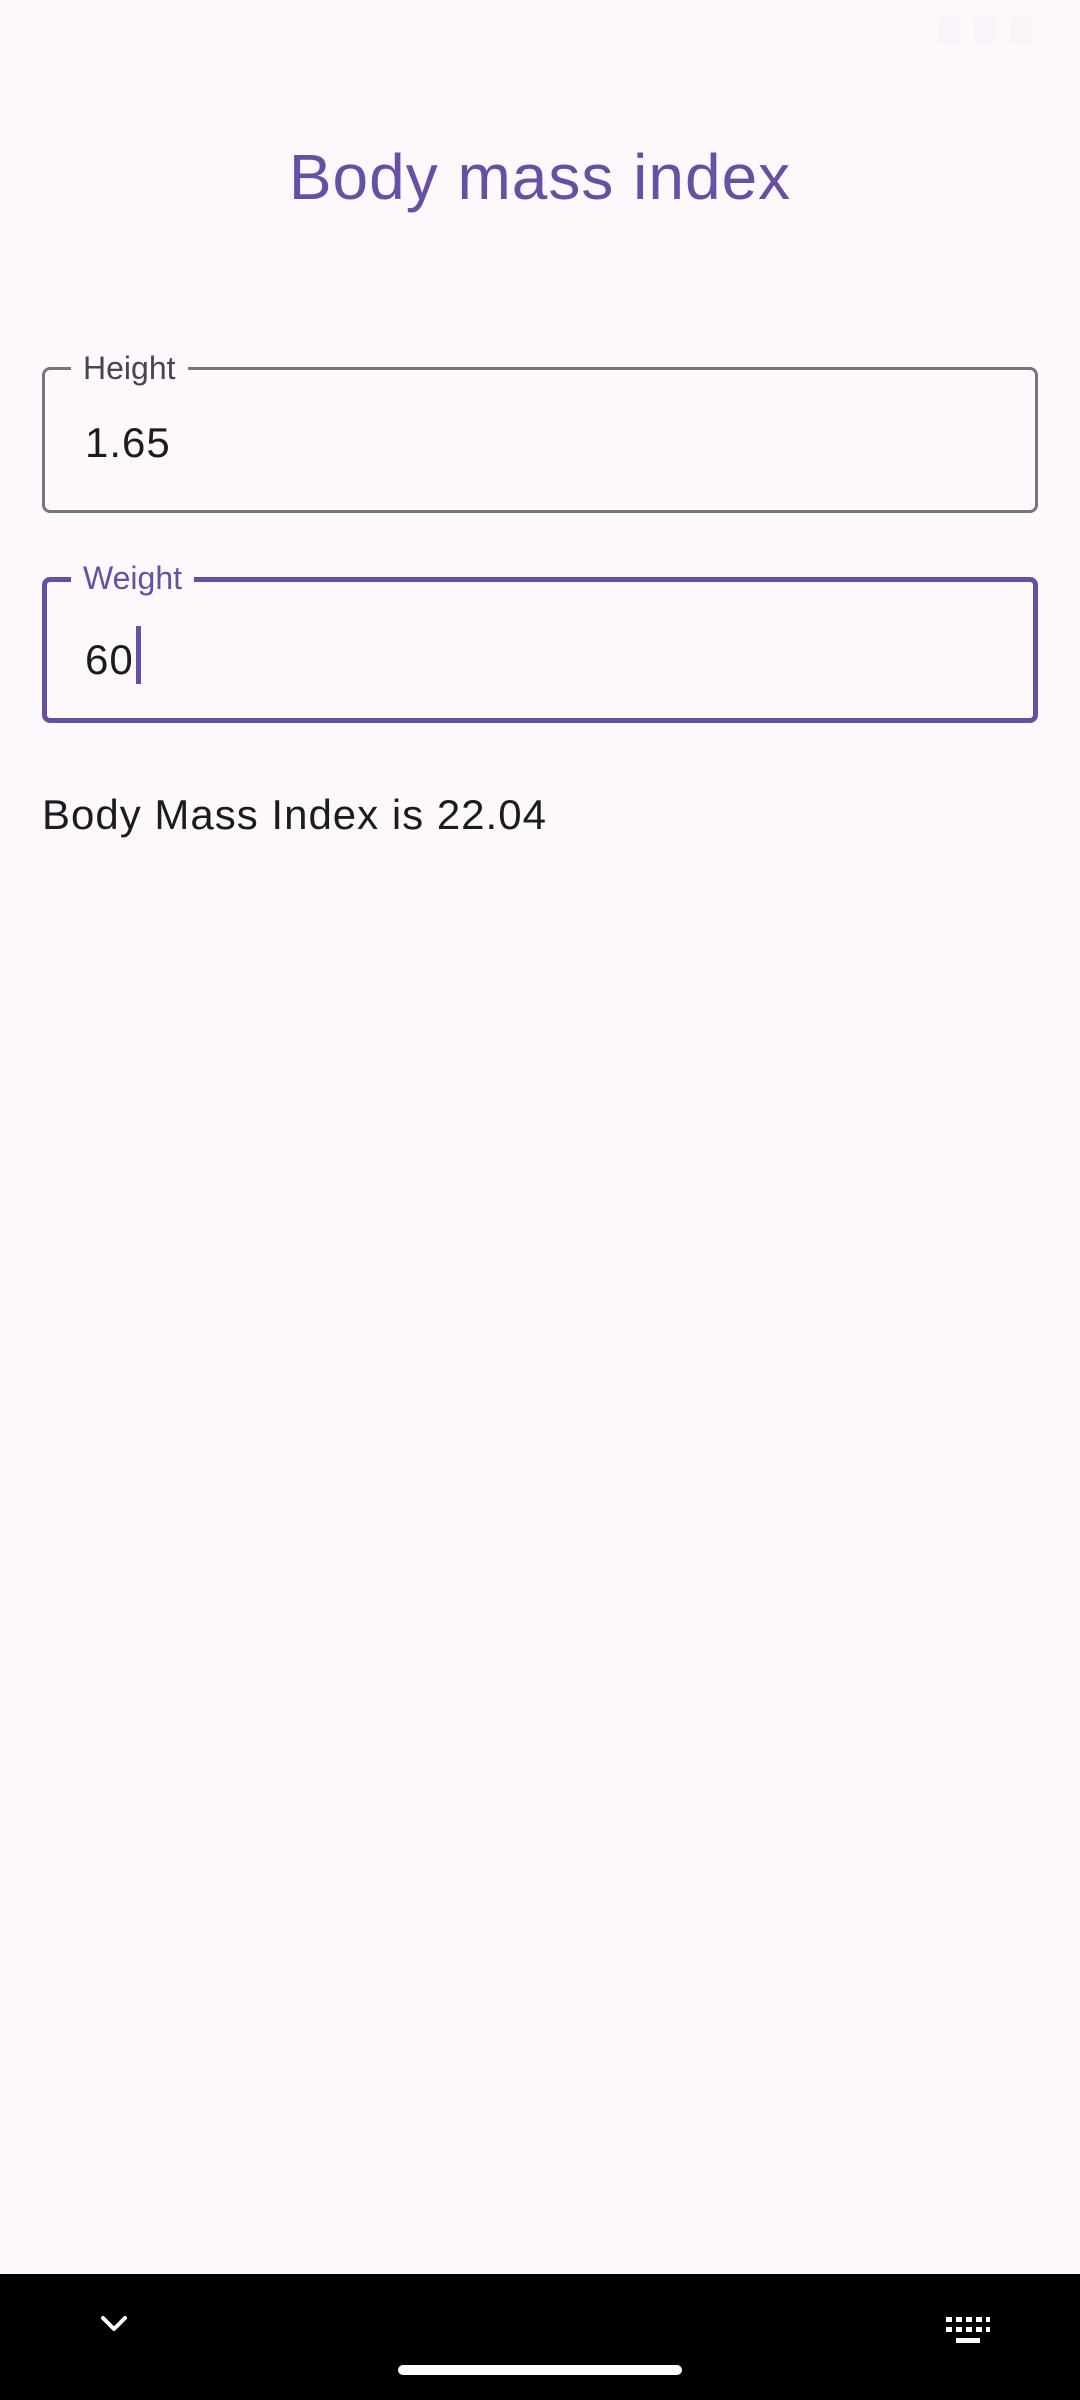 The width and height of the screenshot is (1080, 2400). I want to click on page-title: Body mass index, so click(540, 177).